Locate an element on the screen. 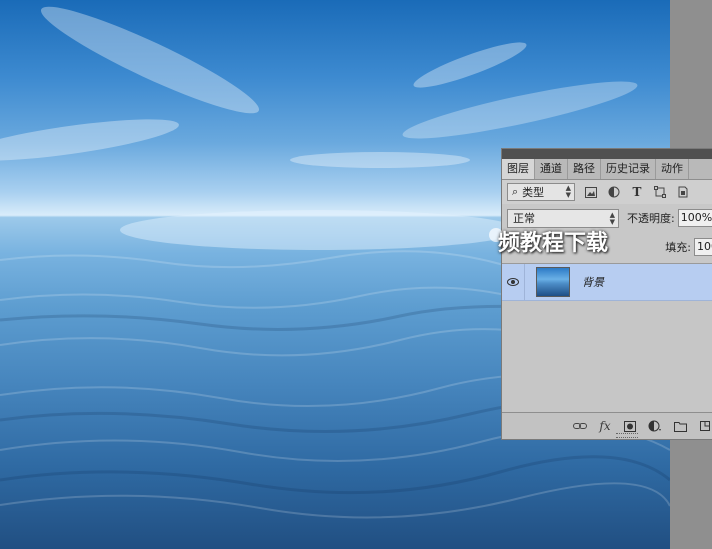 The height and width of the screenshot is (549, 712). fill-input: 100% is located at coordinates (703, 247).